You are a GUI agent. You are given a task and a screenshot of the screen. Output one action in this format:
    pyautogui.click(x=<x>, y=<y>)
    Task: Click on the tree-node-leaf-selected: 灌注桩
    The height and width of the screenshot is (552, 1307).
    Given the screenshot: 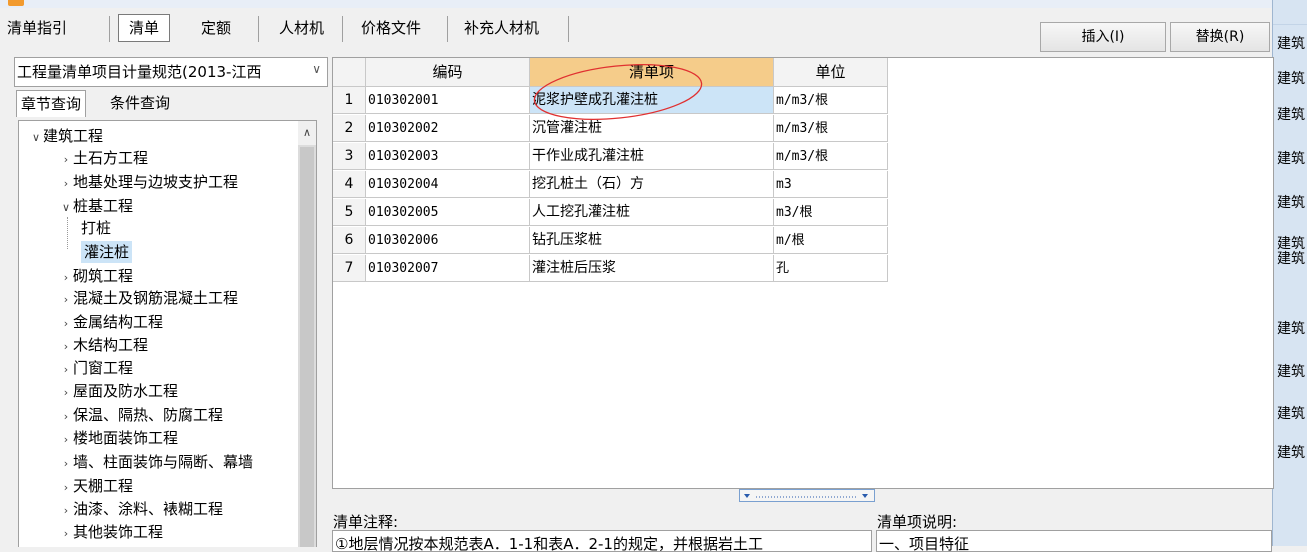 What is the action you would take?
    pyautogui.click(x=107, y=252)
    